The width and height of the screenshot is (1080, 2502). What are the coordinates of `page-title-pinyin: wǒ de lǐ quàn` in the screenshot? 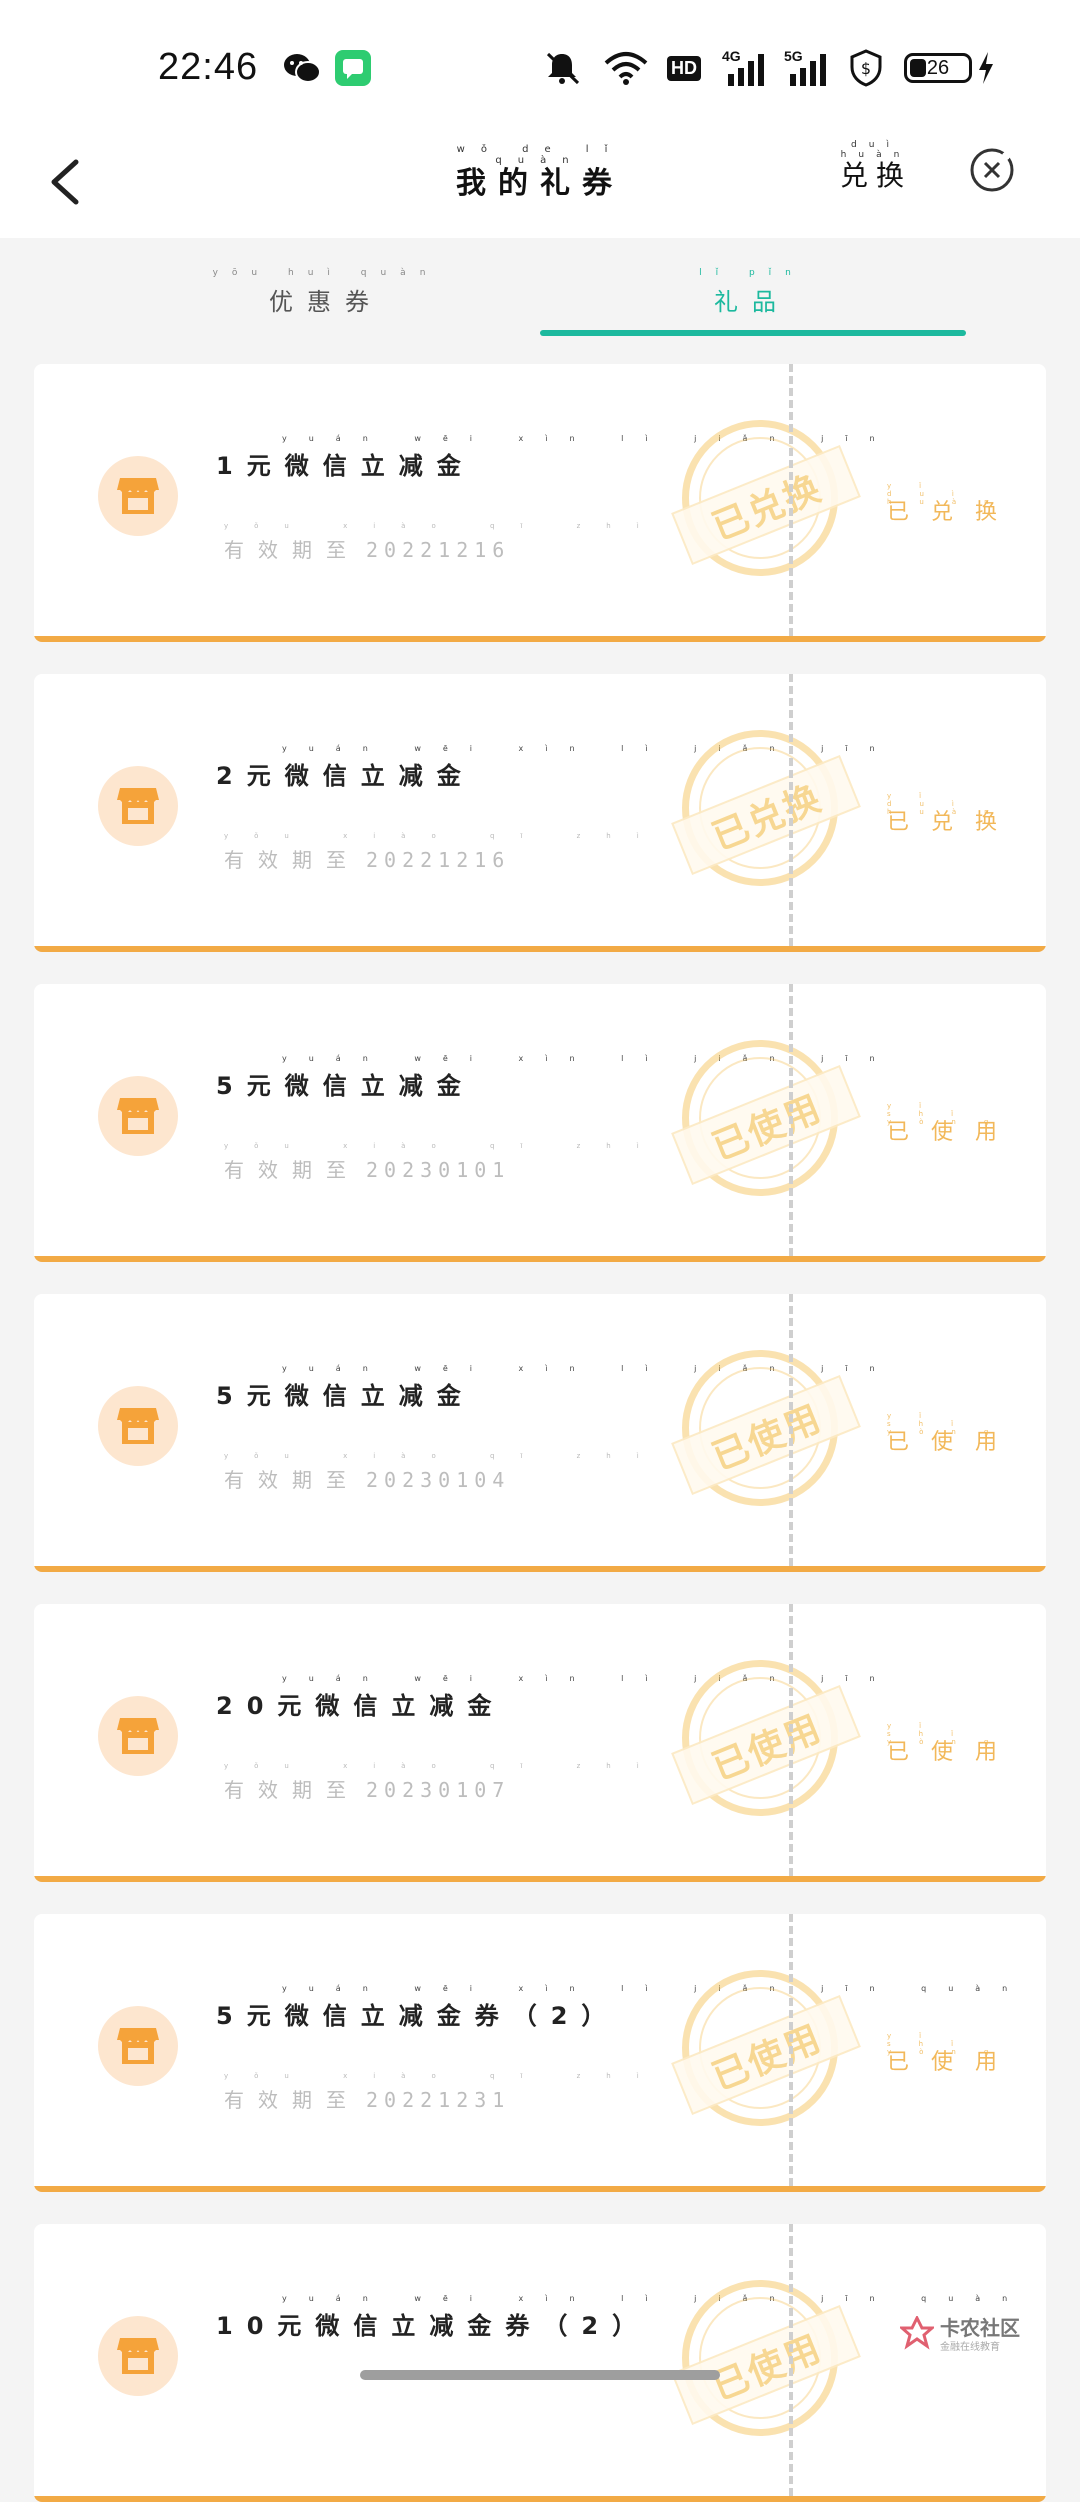 It's located at (540, 155).